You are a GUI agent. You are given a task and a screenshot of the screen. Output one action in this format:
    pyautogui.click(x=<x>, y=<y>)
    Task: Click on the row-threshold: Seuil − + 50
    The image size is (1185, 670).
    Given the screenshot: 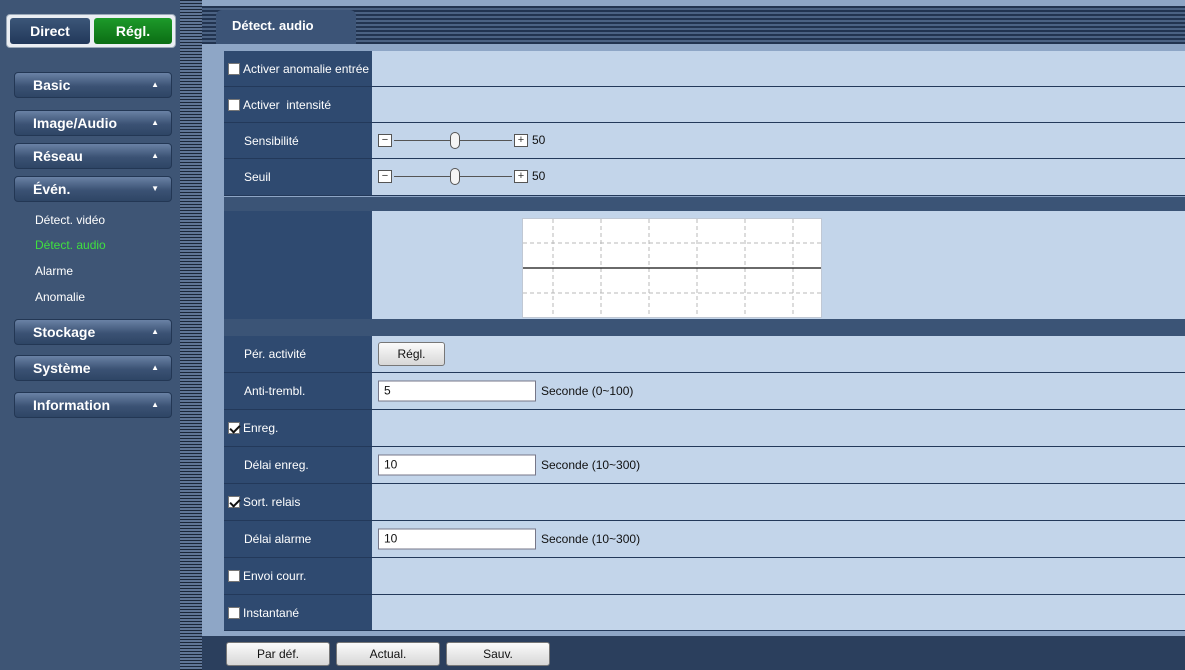 What is the action you would take?
    pyautogui.click(x=704, y=177)
    